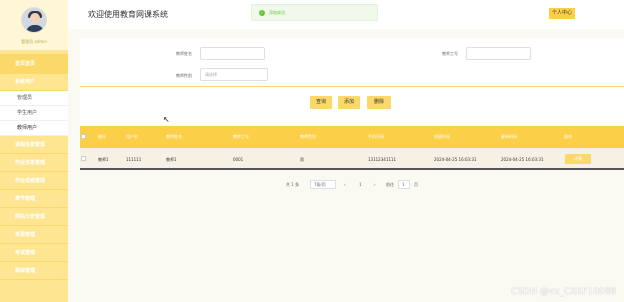 This screenshot has height=302, width=624. I want to click on cell-teacher-number: 0001, so click(238, 159).